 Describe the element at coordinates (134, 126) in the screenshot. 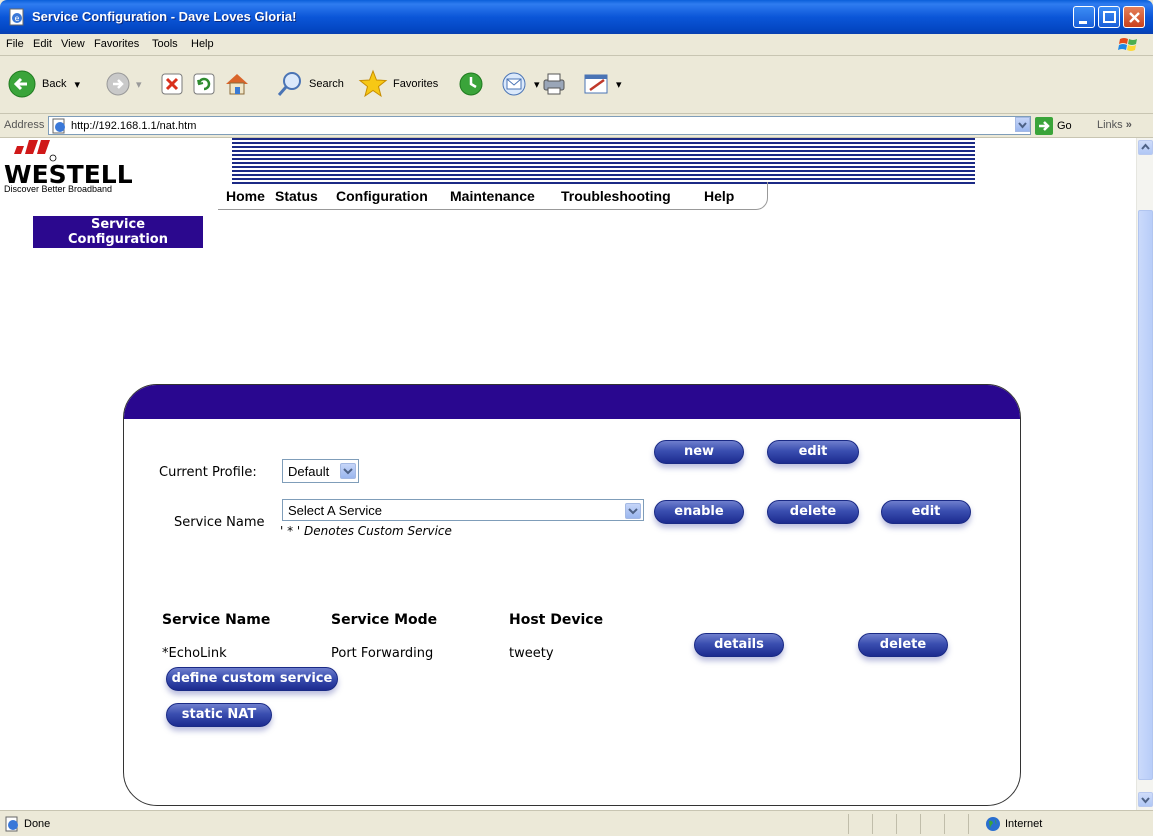

I see `address-url: http://192.168.1.1/nat.htm` at that location.